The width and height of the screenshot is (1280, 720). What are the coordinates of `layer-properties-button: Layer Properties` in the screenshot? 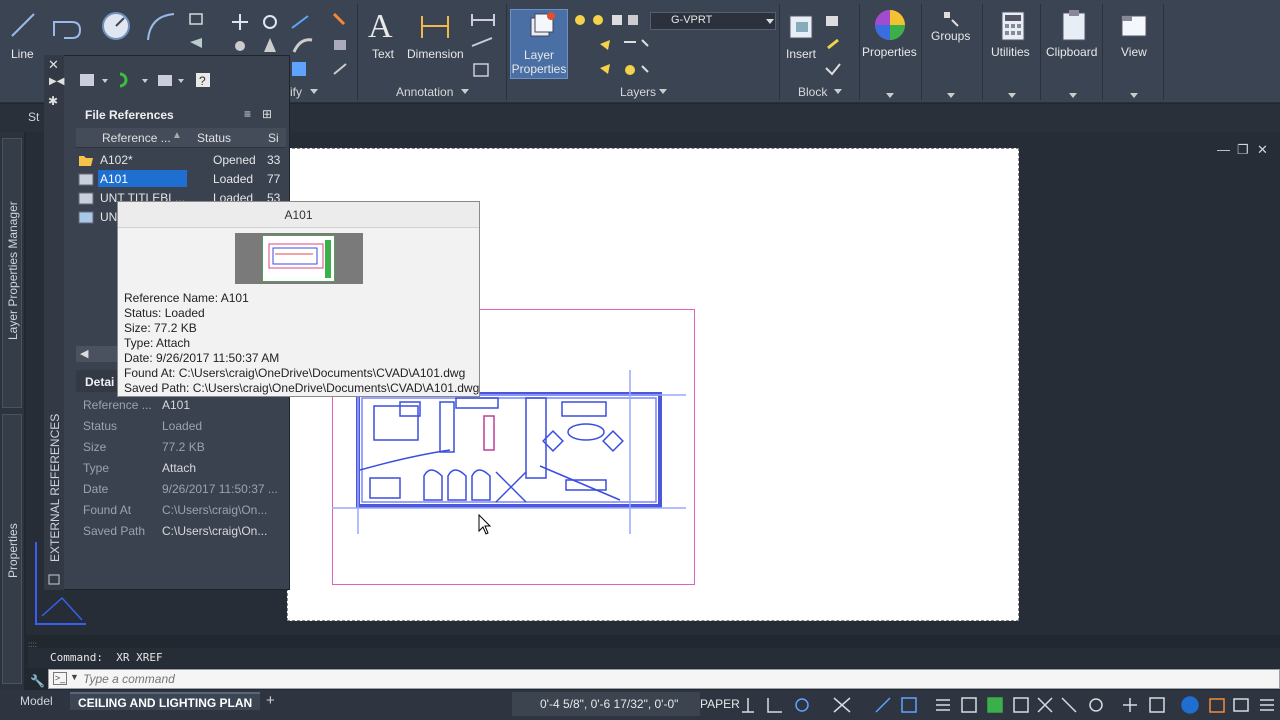 It's located at (539, 44).